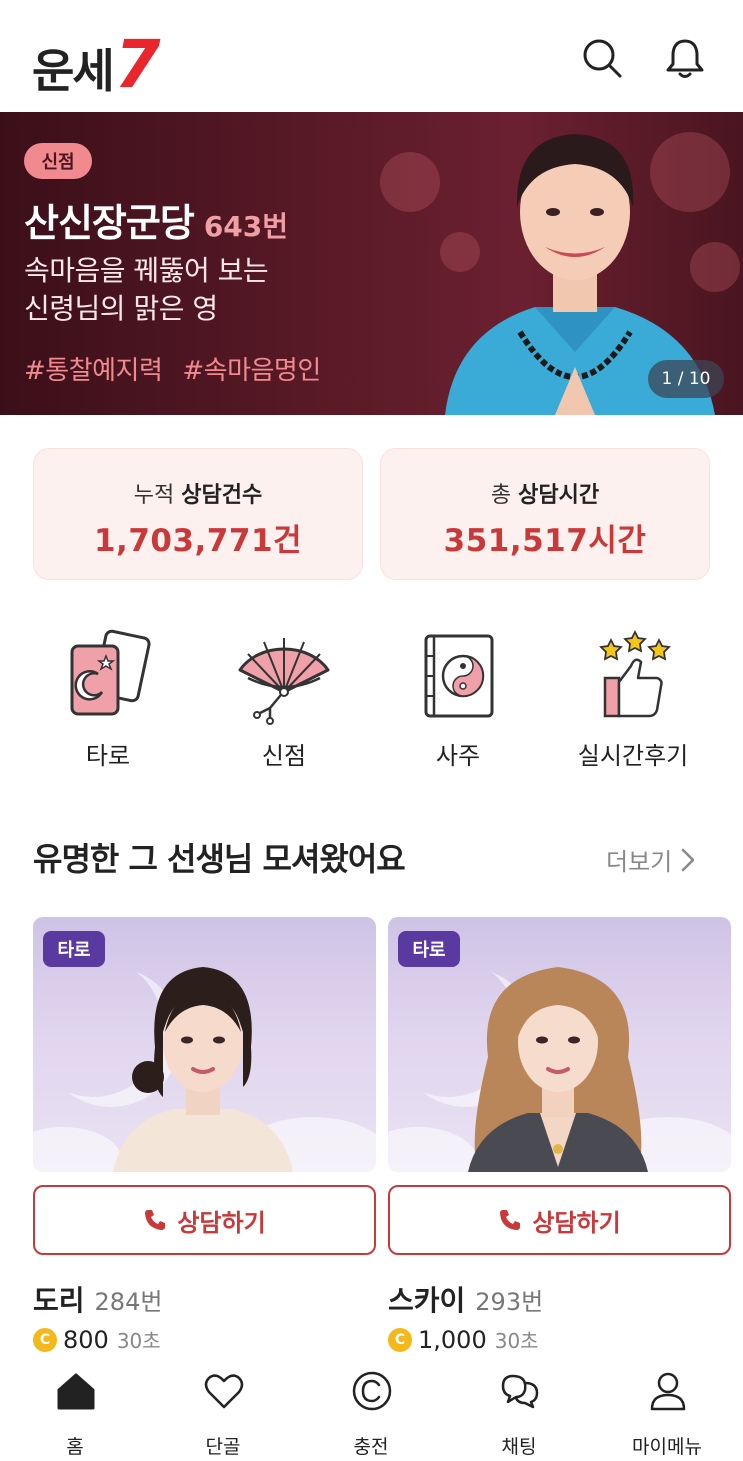  I want to click on stat-label-bold: 상담건수, so click(222, 495).